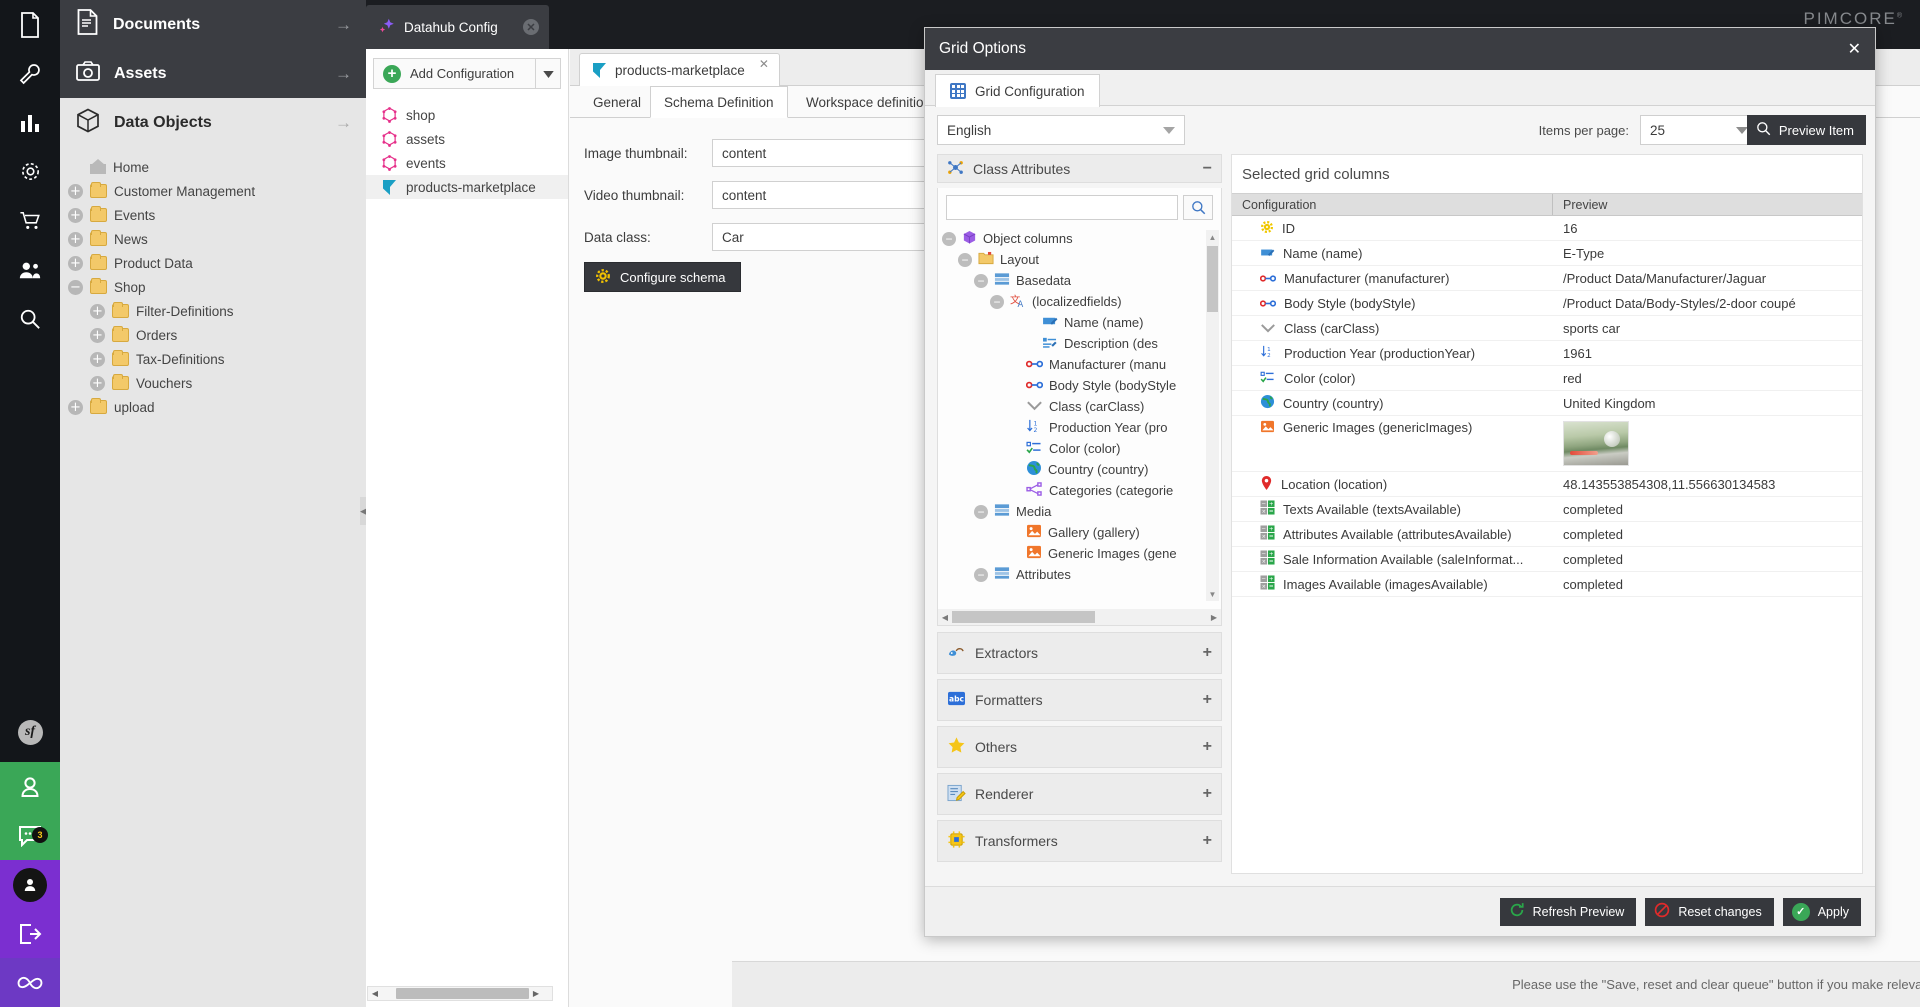 The image size is (1920, 1007). I want to click on attr-node-gallery: Gallery (gallery), so click(1079, 532).